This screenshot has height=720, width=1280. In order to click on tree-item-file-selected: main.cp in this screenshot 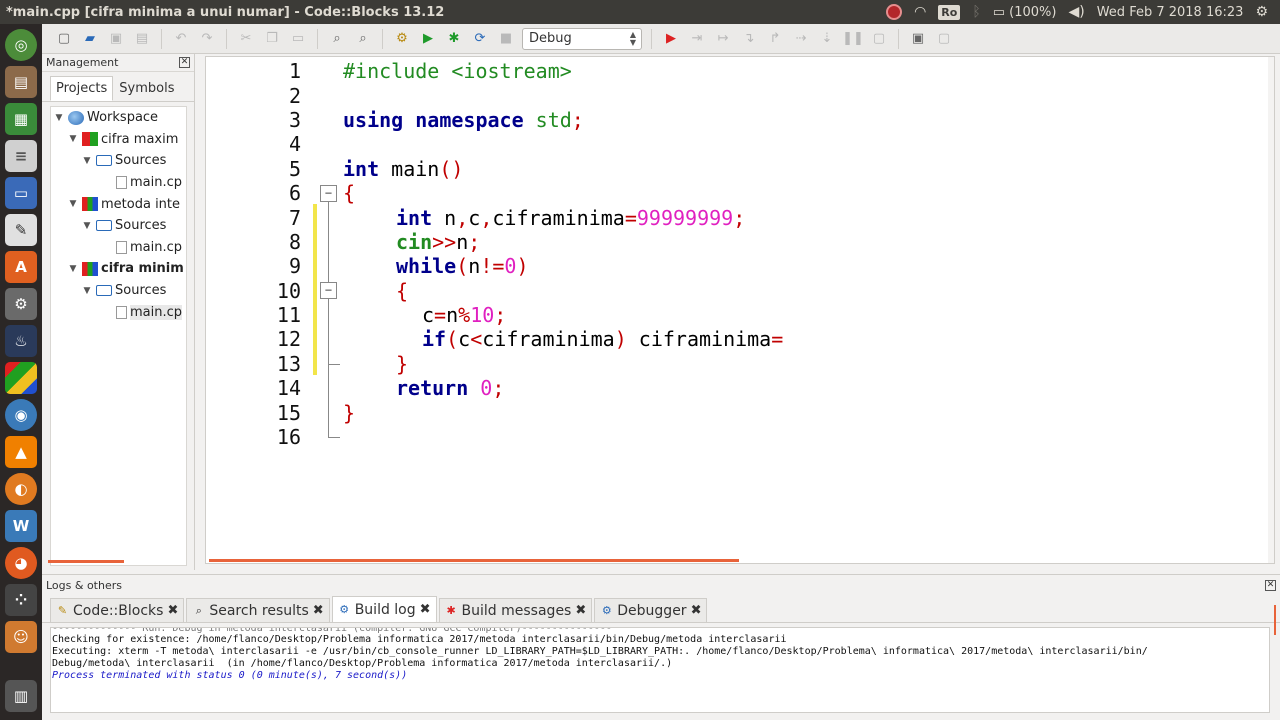, I will do `click(118, 312)`.